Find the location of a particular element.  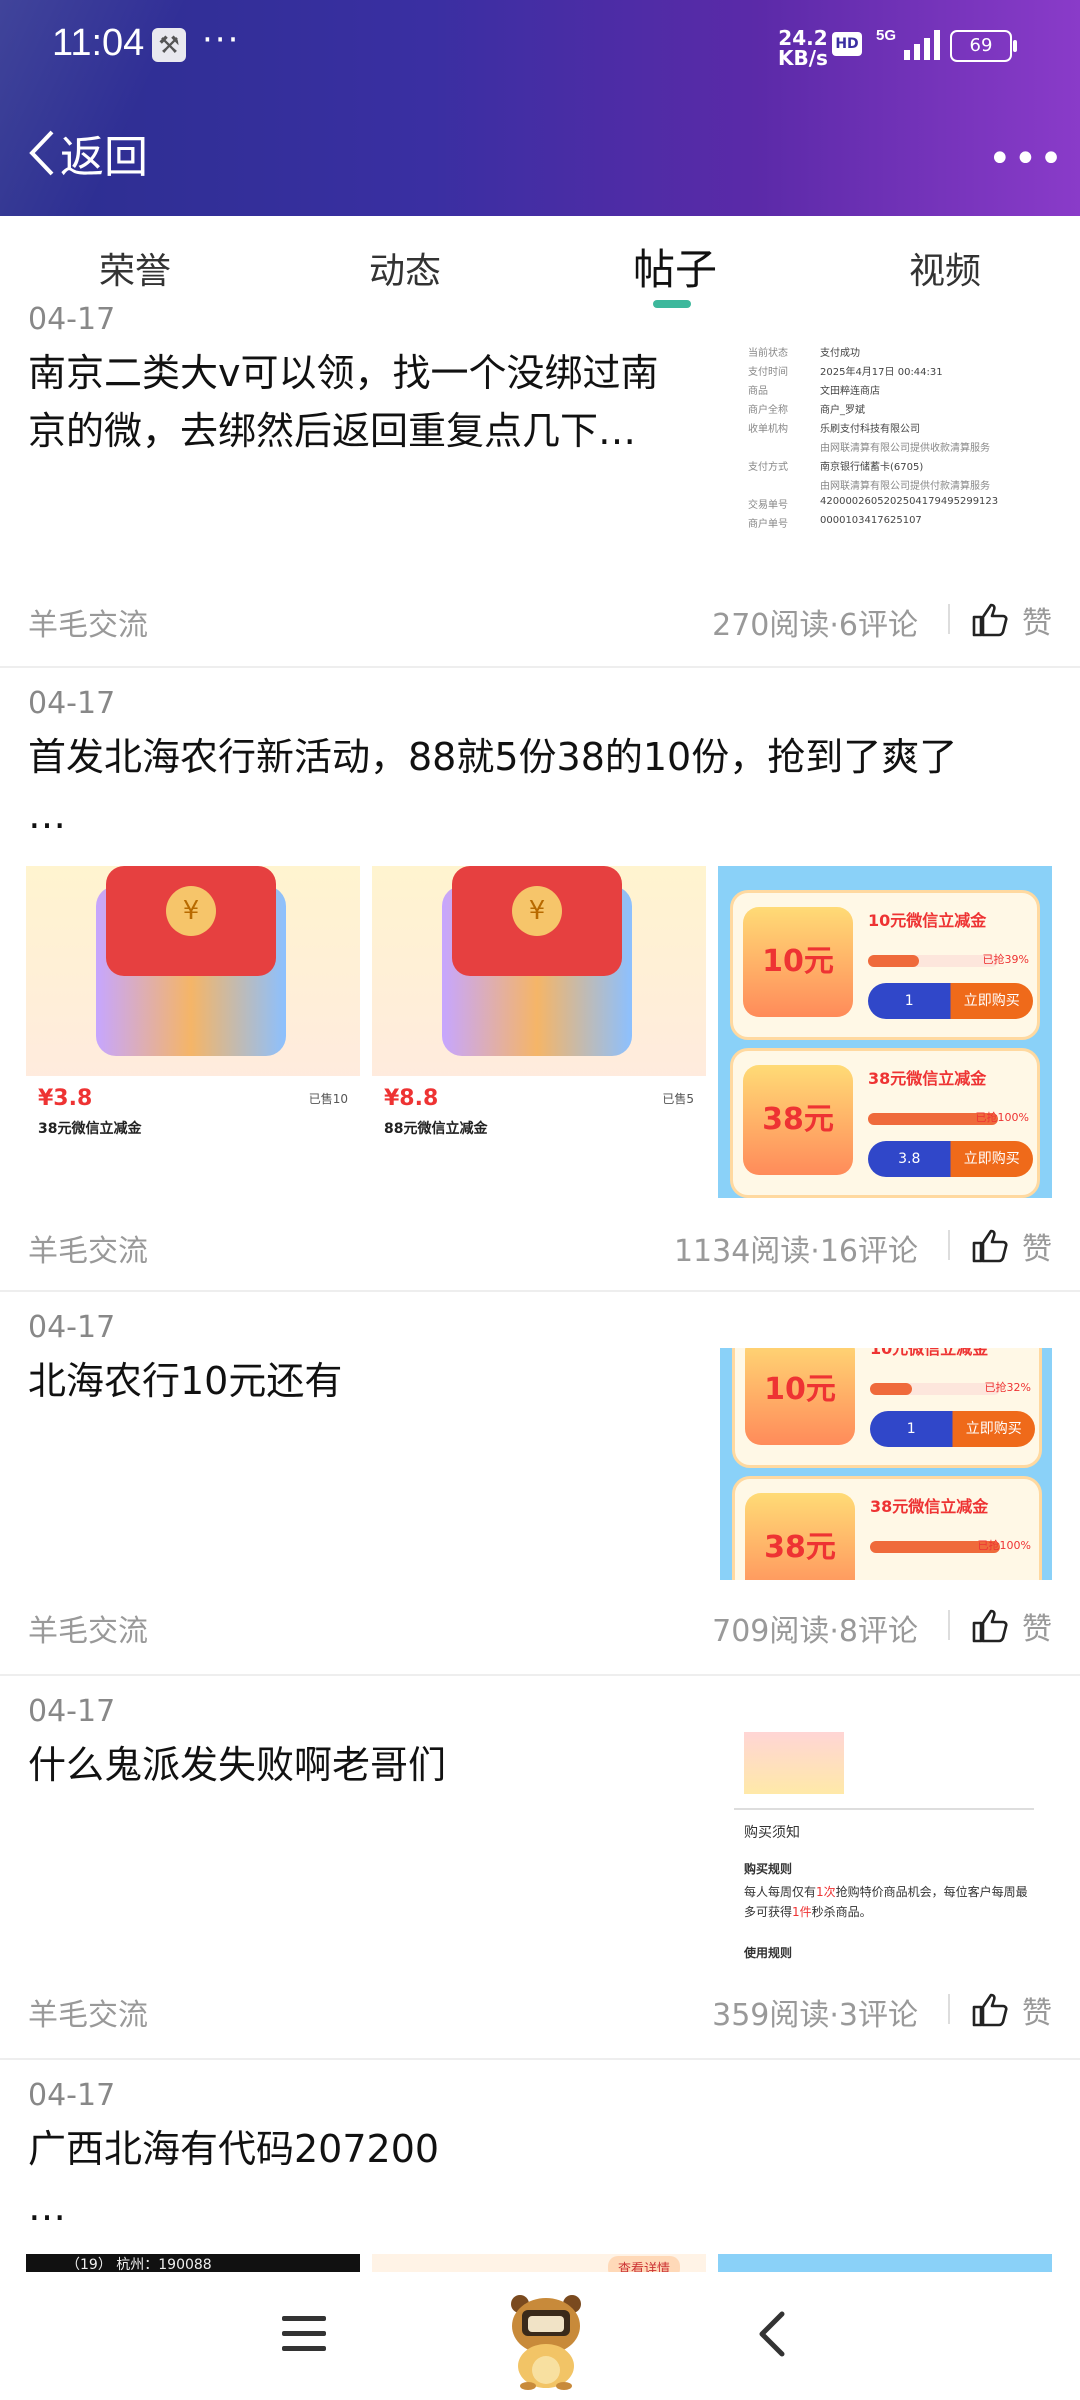

net-speed-value: 24.2 is located at coordinates (803, 38).